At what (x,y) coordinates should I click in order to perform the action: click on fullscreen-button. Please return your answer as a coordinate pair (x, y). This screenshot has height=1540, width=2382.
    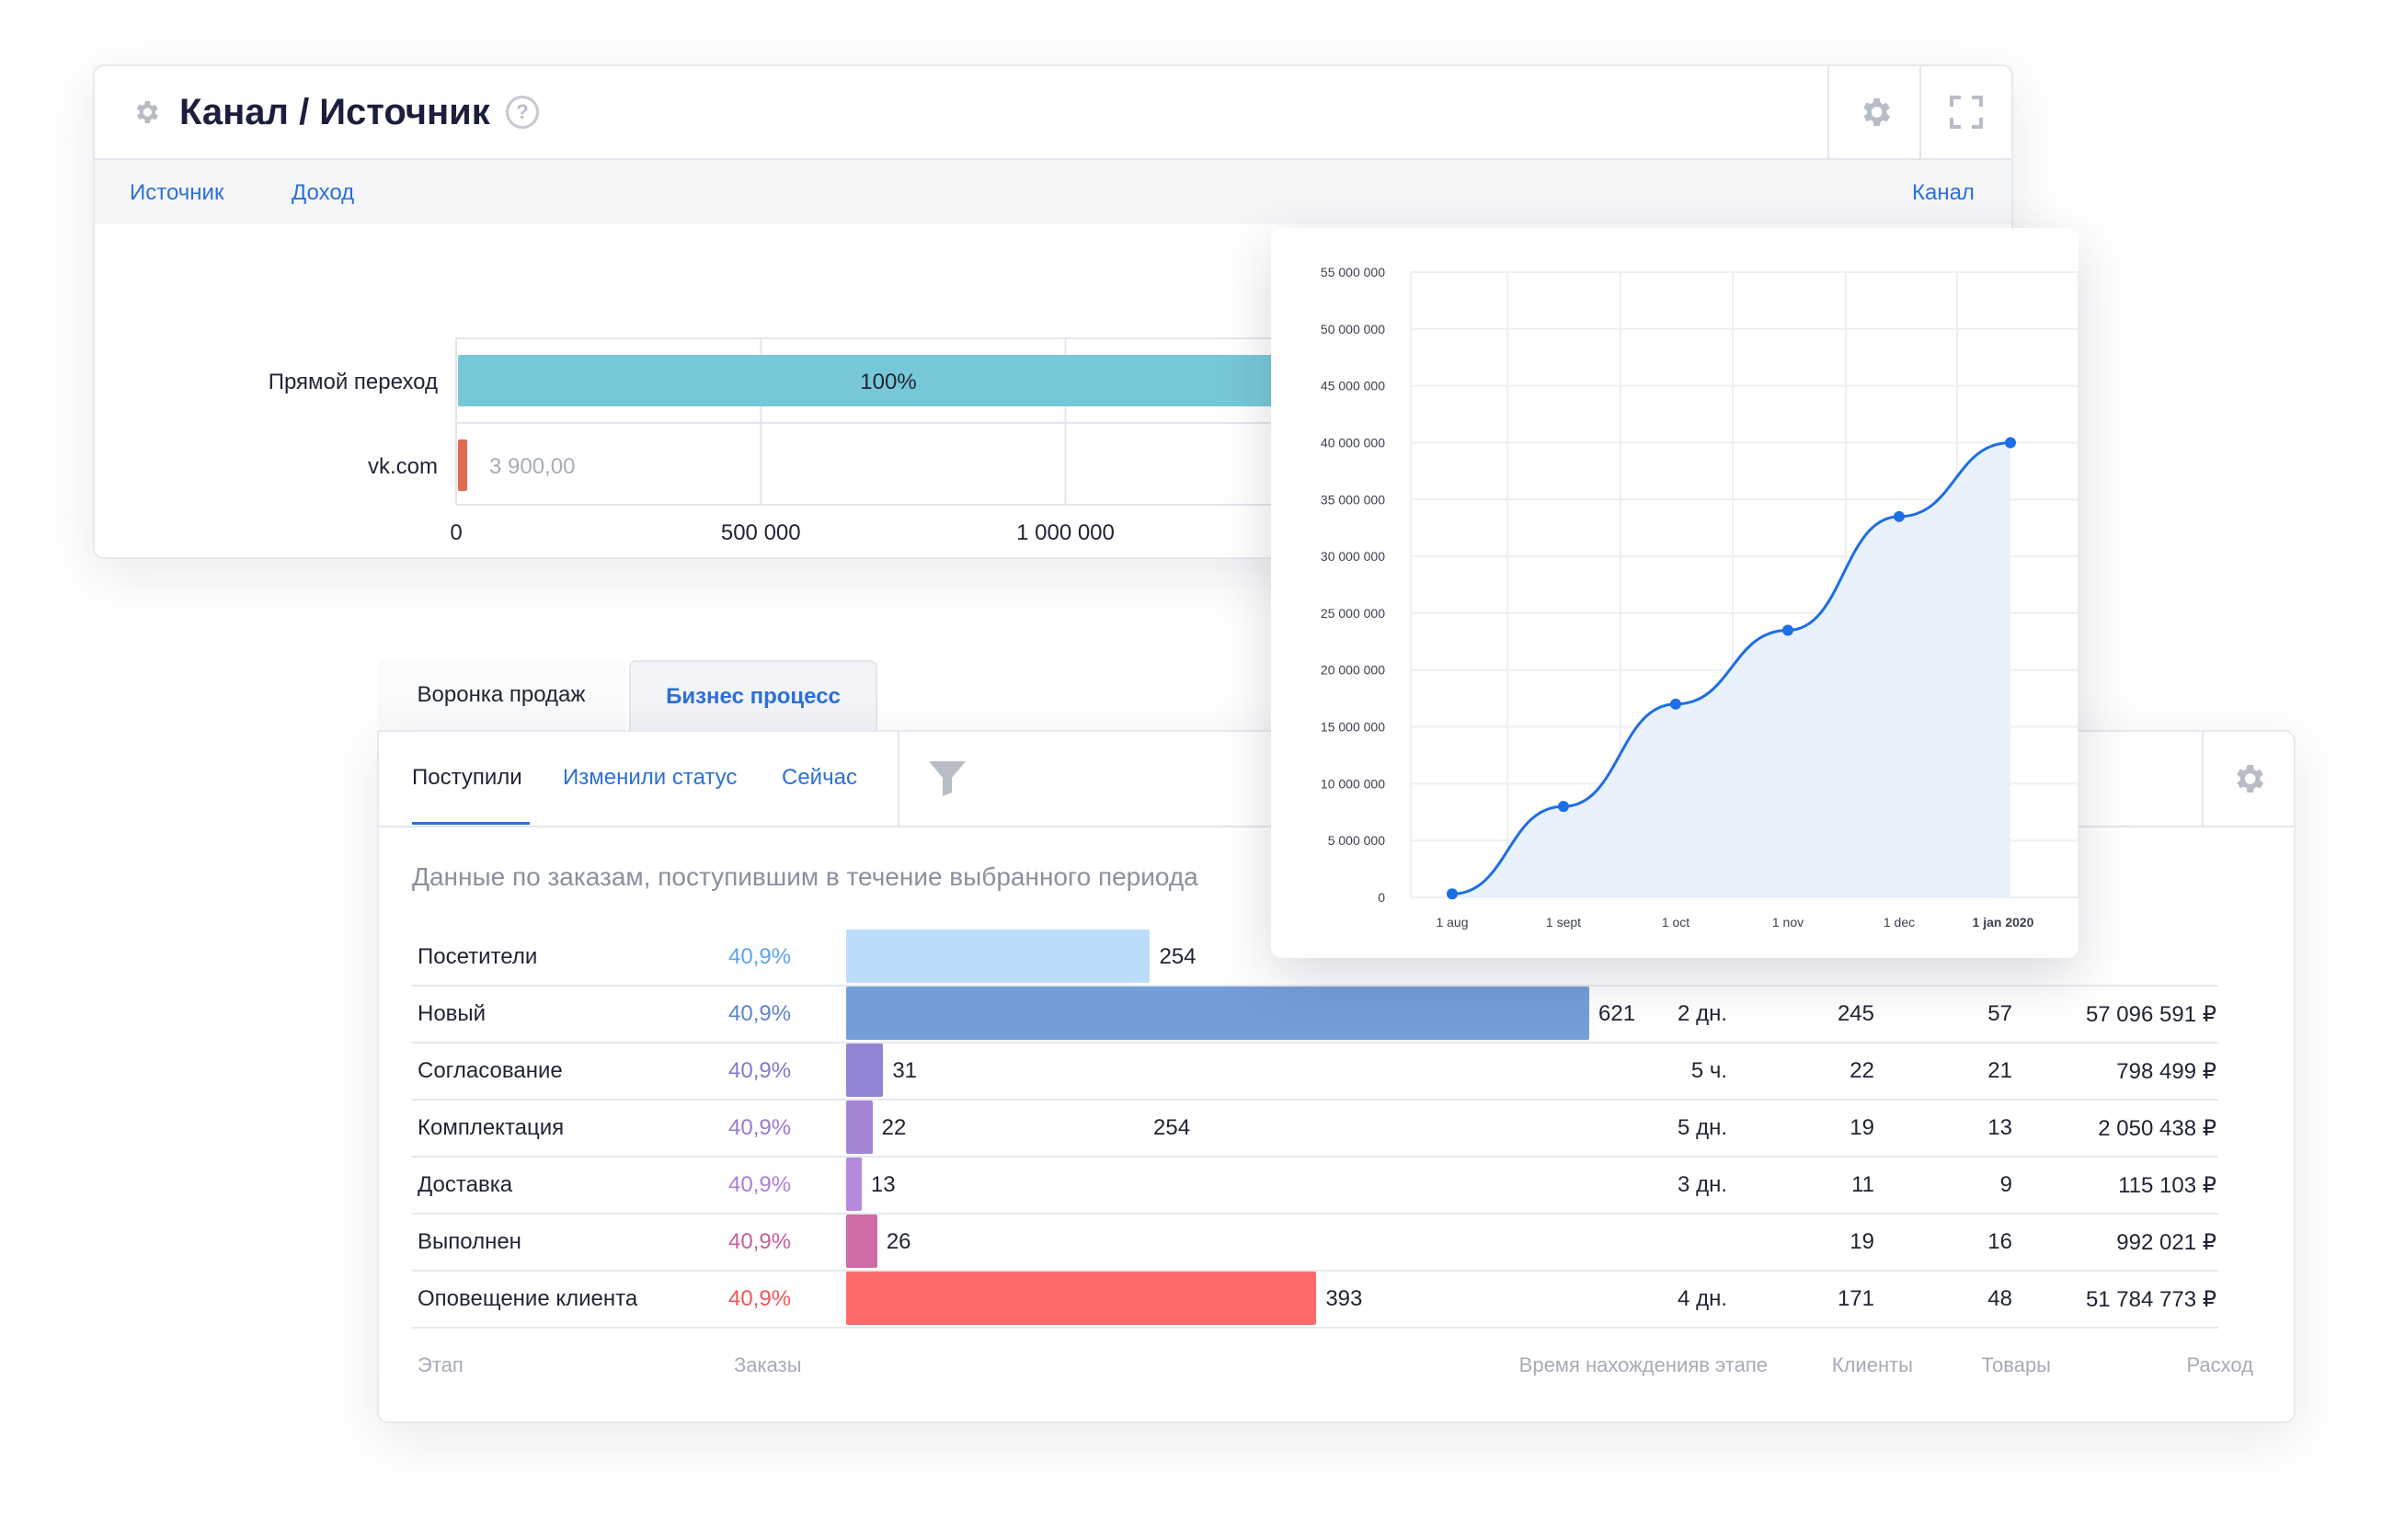
    Looking at the image, I should click on (1965, 112).